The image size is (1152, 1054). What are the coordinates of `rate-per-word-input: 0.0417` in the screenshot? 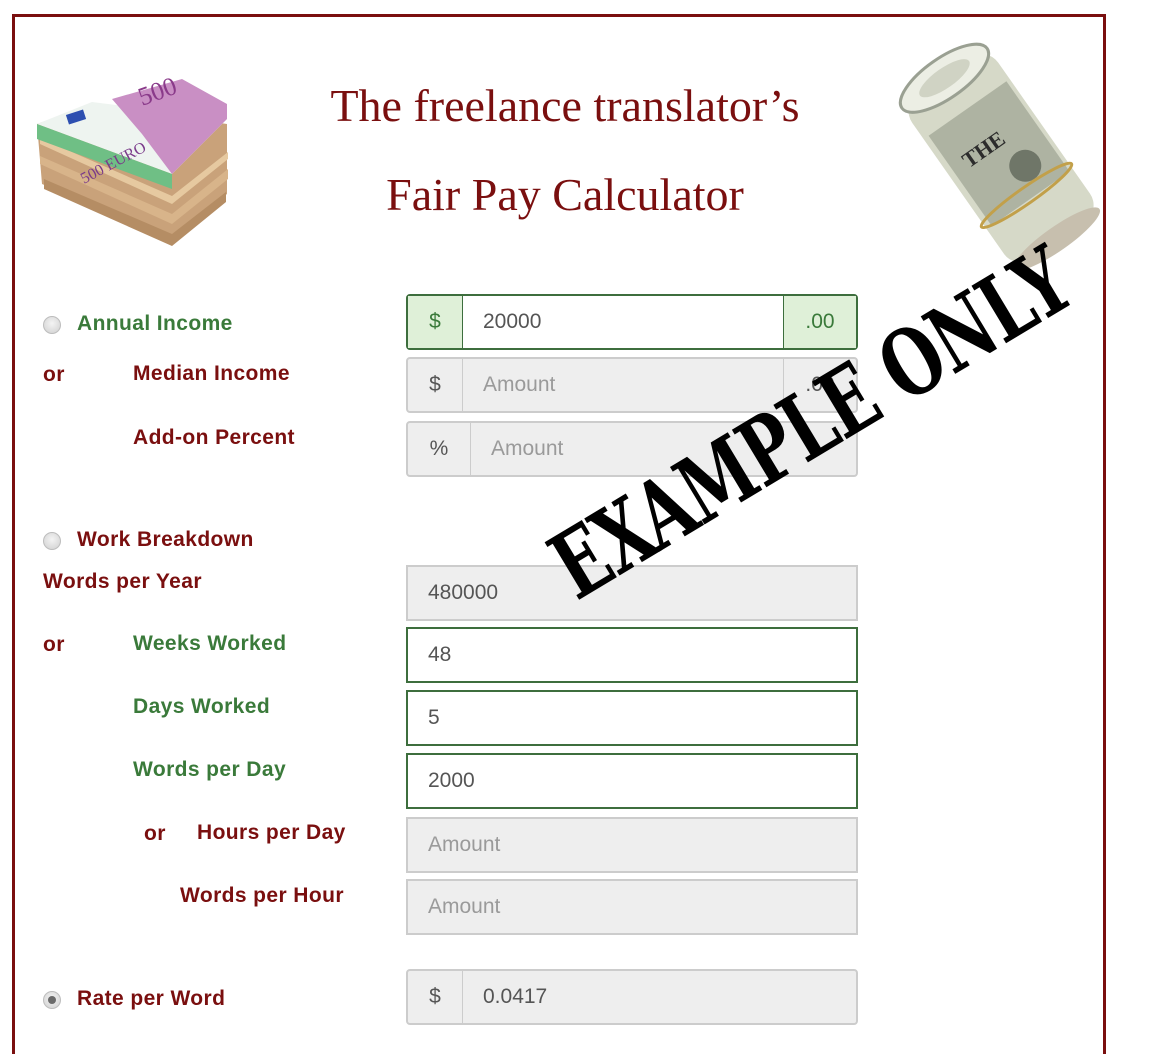 It's located at (659, 997).